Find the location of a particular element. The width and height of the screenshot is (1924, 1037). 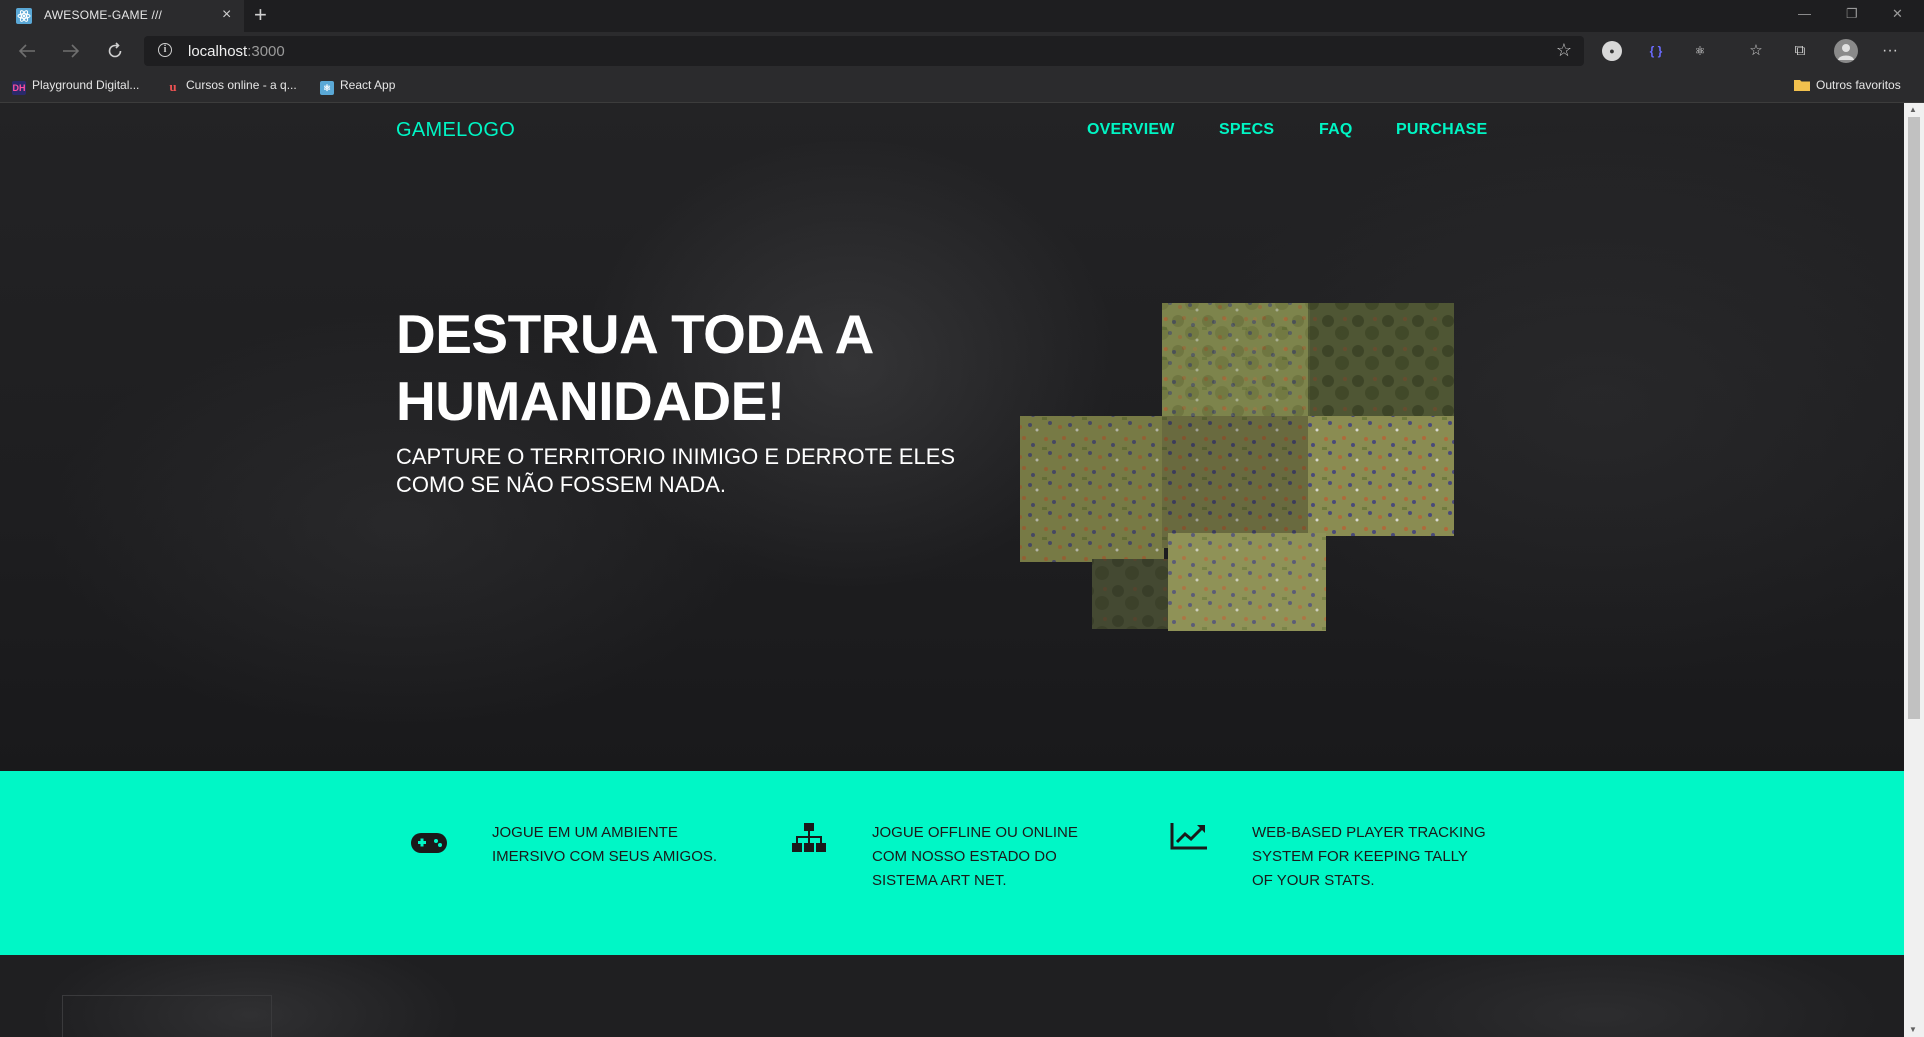

favorites-list-icon: ☆ is located at coordinates (1756, 51).